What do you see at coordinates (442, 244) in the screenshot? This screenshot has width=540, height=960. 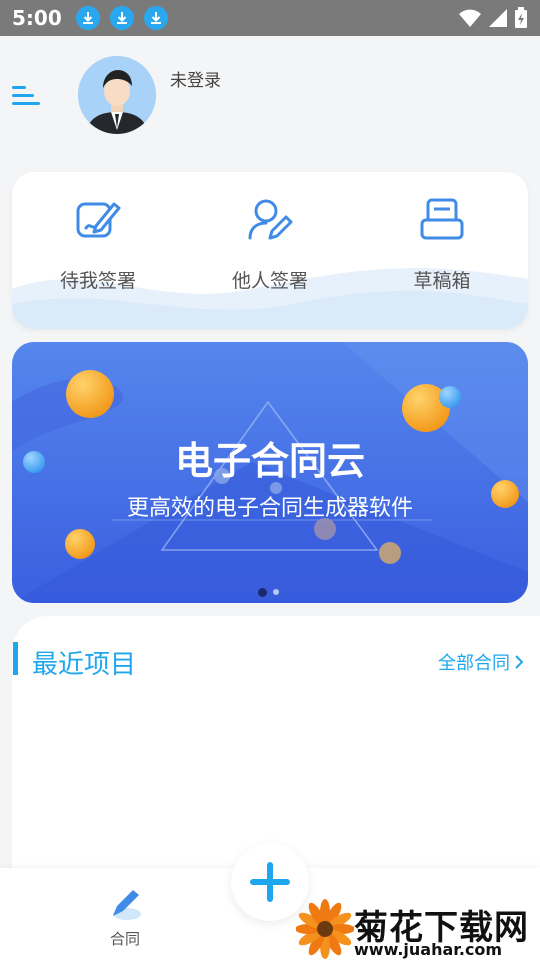 I see `action-drafts: 草稿箱` at bounding box center [442, 244].